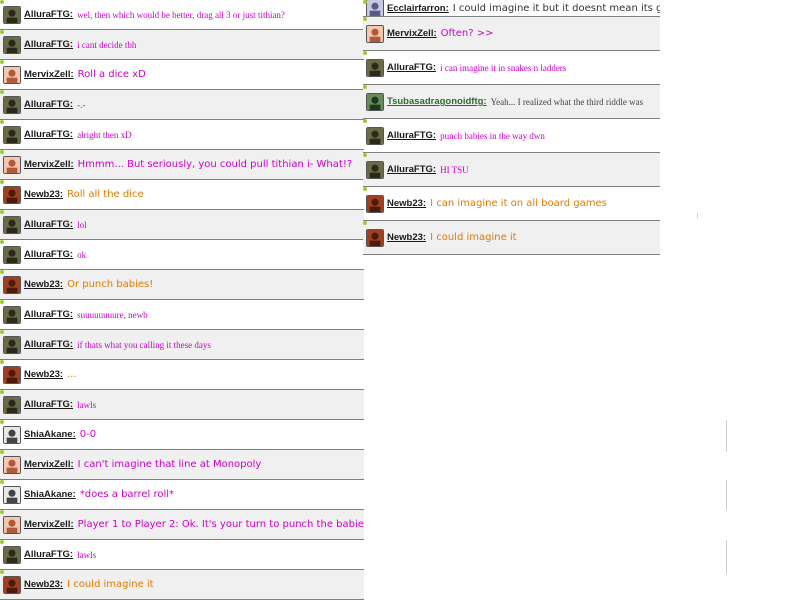 Image resolution: width=800 pixels, height=600 pixels. What do you see at coordinates (82, 224) in the screenshot?
I see `message-text: lol` at bounding box center [82, 224].